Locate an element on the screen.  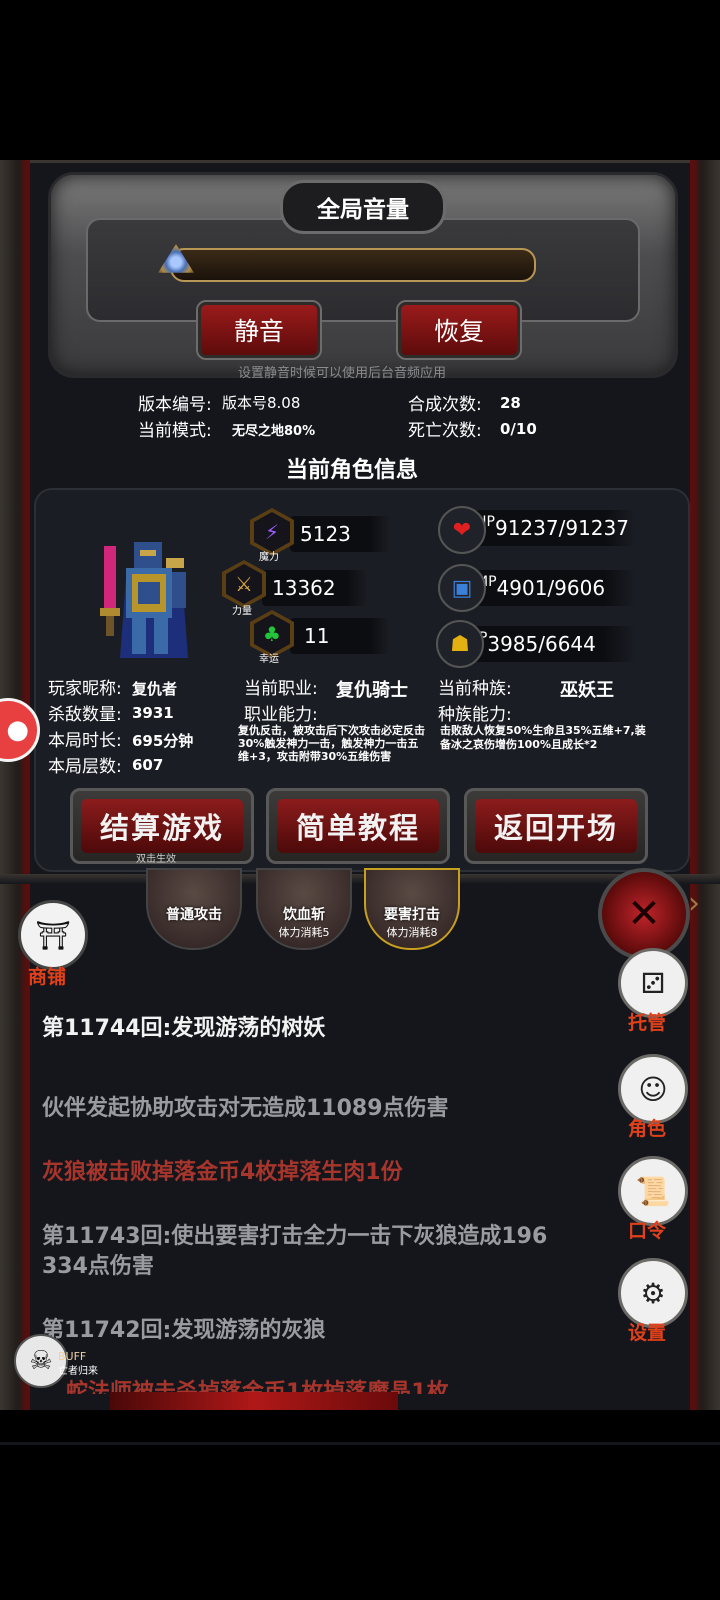
mp-bar: MP 4901/9606 is located at coordinates (556, 588).